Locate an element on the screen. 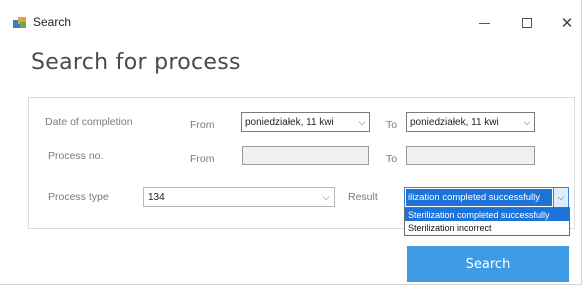 This screenshot has width=582, height=285. maximize-button is located at coordinates (527, 23).